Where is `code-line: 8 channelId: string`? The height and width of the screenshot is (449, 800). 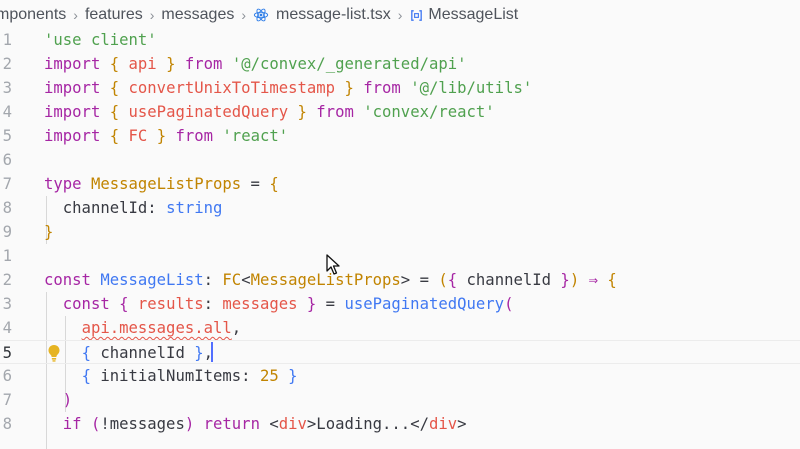 code-line: 8 channelId: string is located at coordinates (400, 208).